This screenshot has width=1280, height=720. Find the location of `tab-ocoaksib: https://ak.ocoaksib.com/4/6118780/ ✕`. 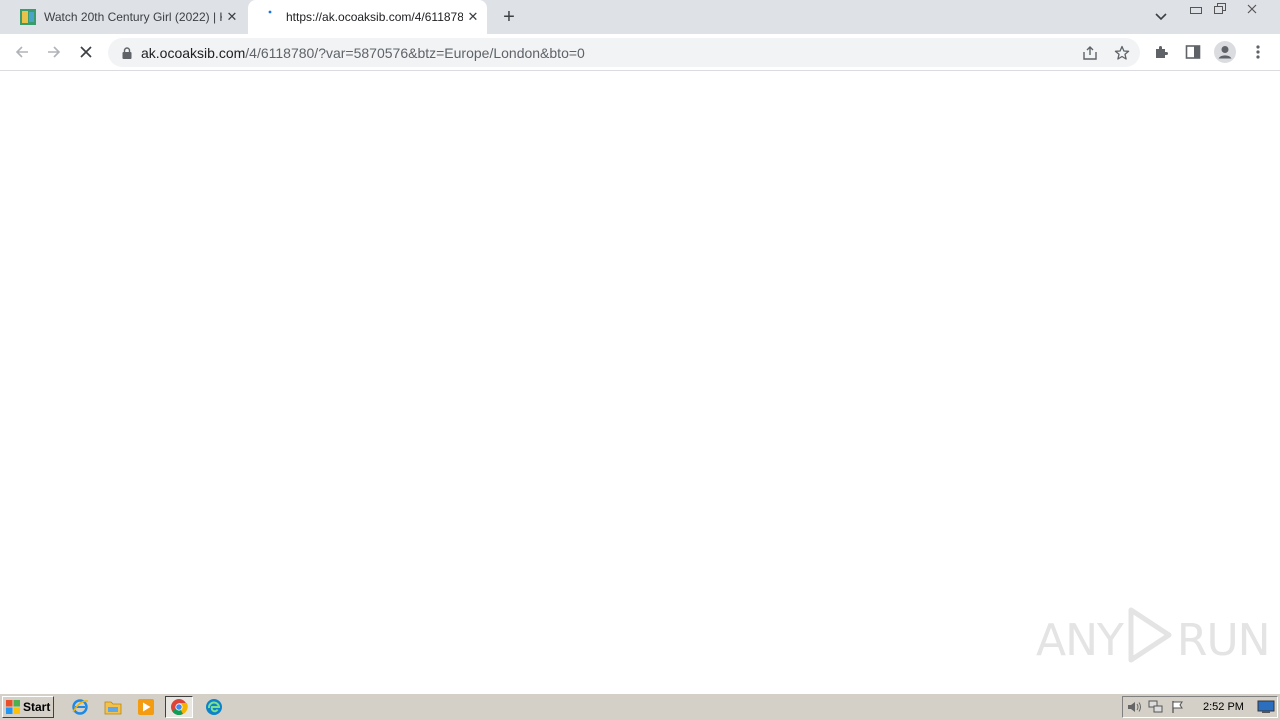

tab-ocoaksib: https://ak.ocoaksib.com/4/6118780/ ✕ is located at coordinates (367, 17).